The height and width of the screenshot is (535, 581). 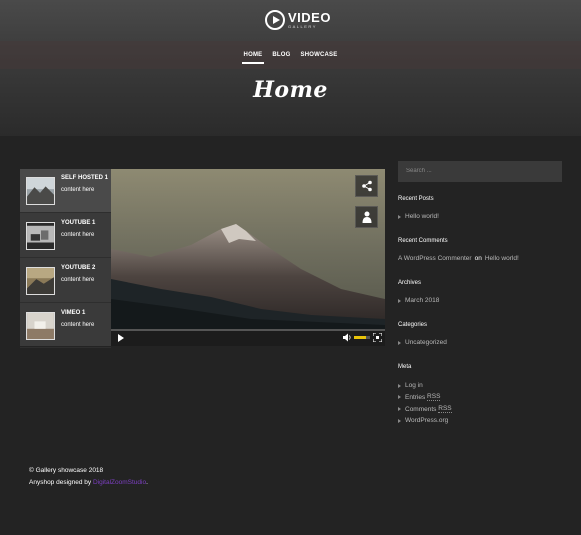 What do you see at coordinates (290, 90) in the screenshot?
I see `page-title: Home` at bounding box center [290, 90].